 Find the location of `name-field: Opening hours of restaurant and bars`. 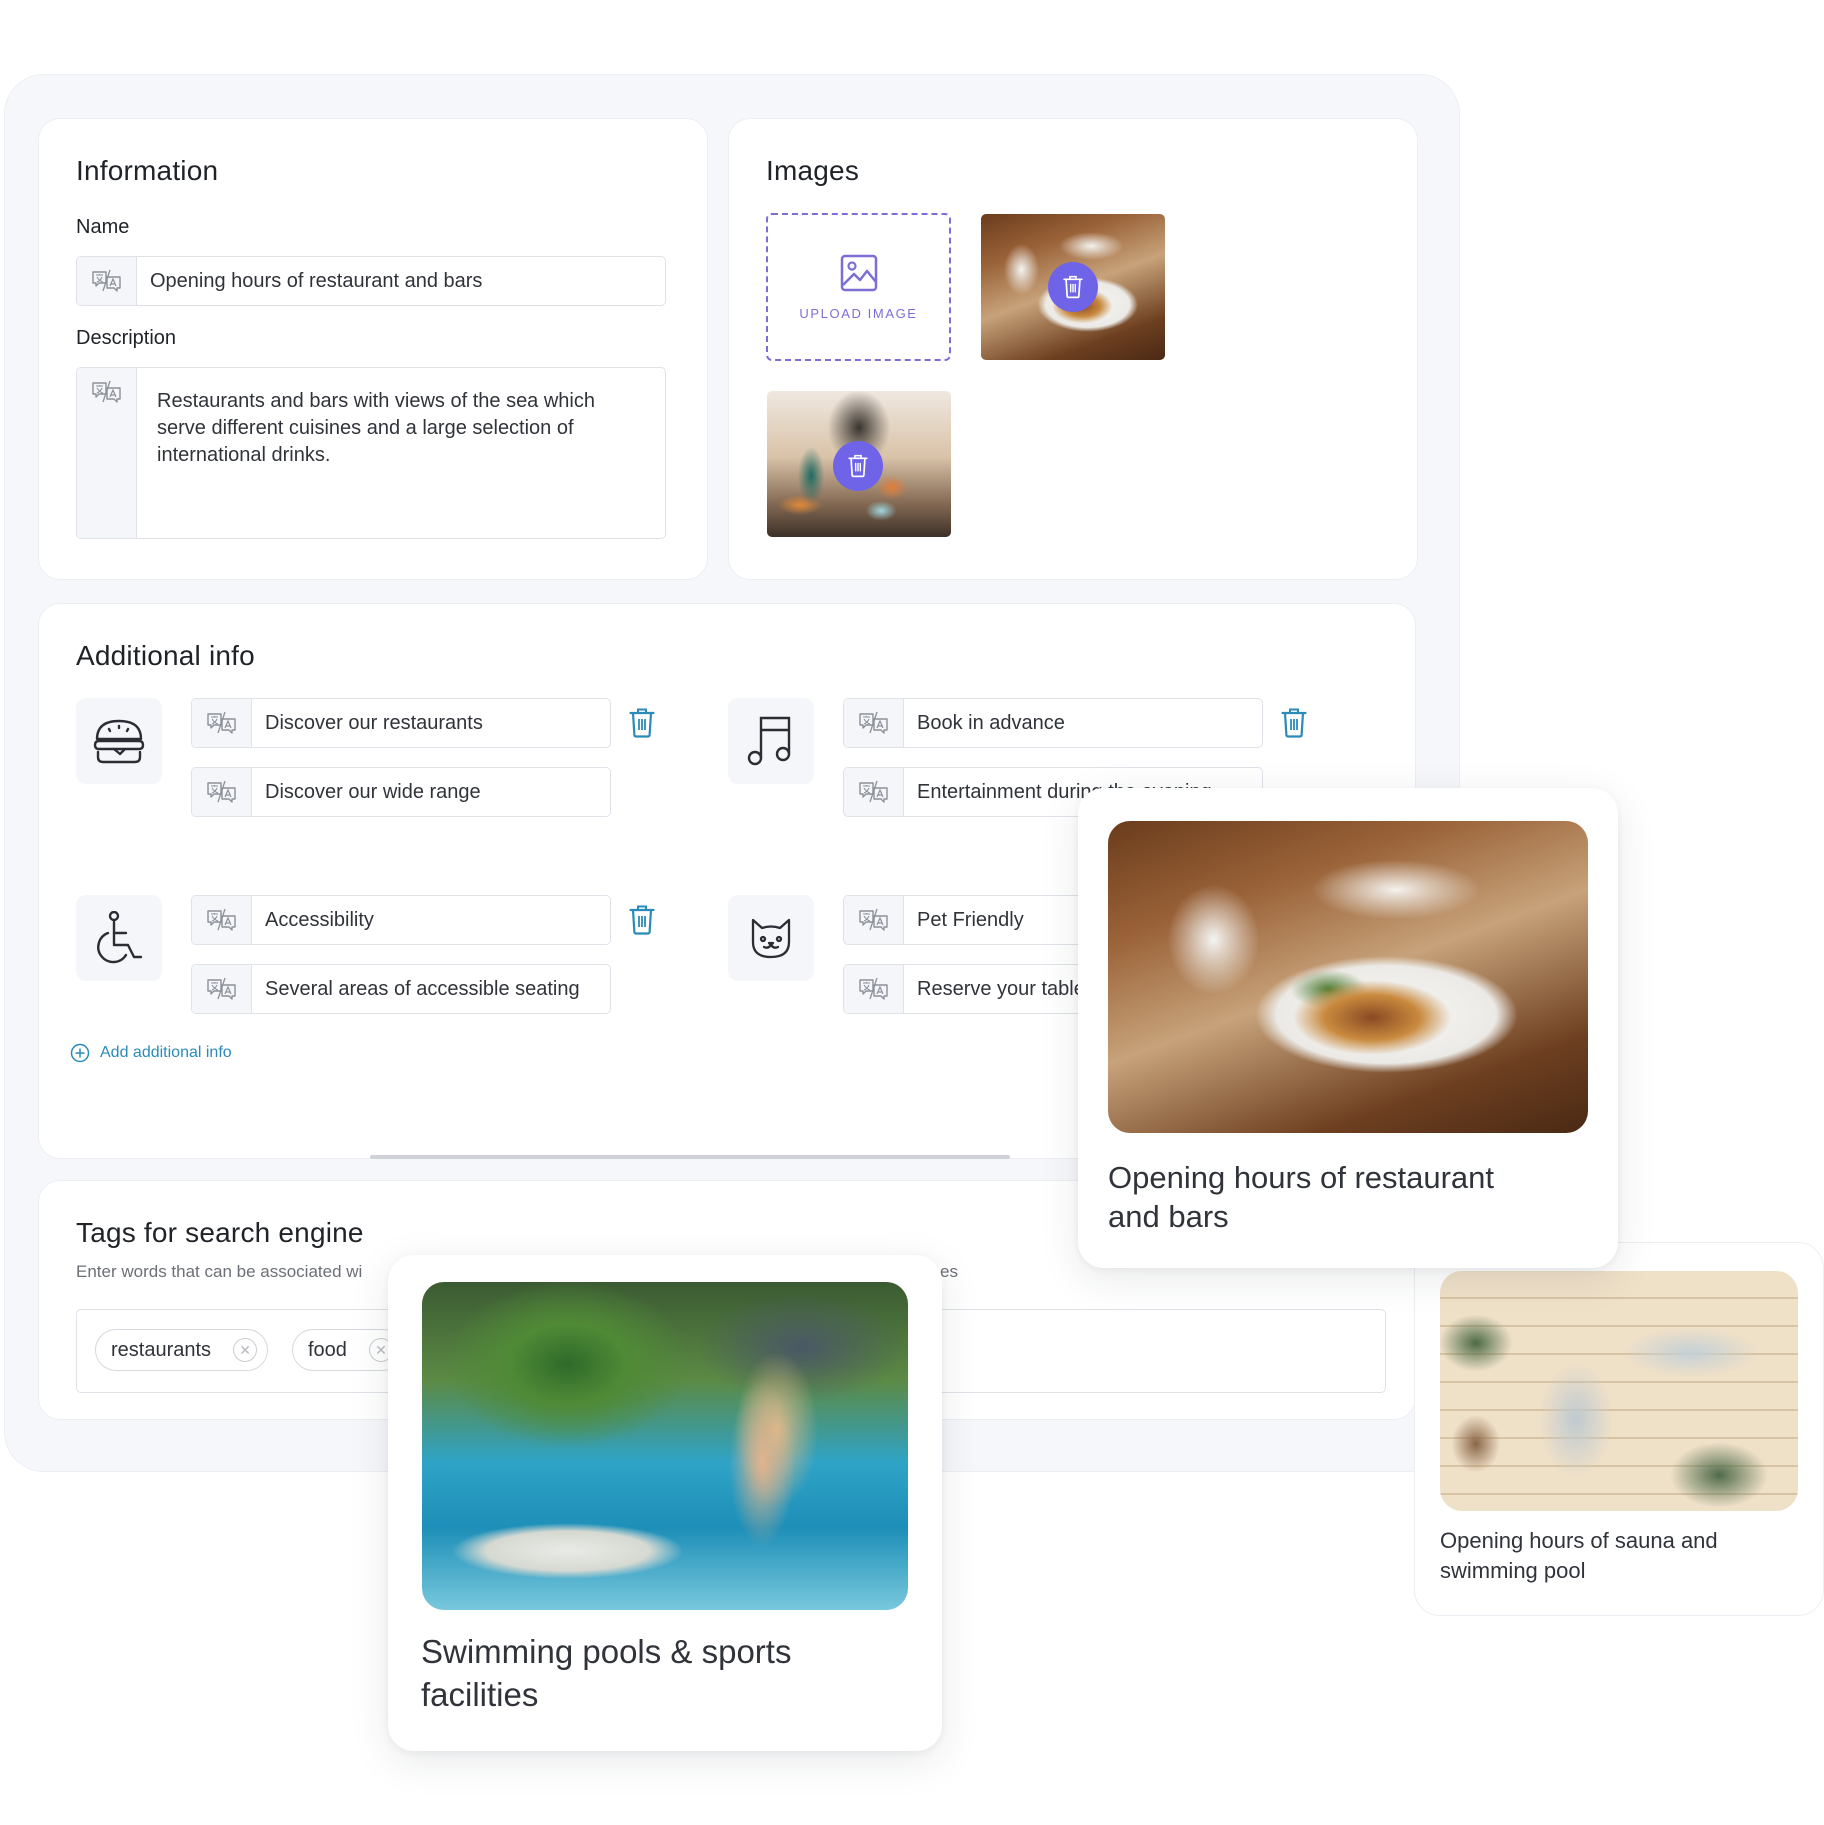

name-field: Opening hours of restaurant and bars is located at coordinates (371, 281).